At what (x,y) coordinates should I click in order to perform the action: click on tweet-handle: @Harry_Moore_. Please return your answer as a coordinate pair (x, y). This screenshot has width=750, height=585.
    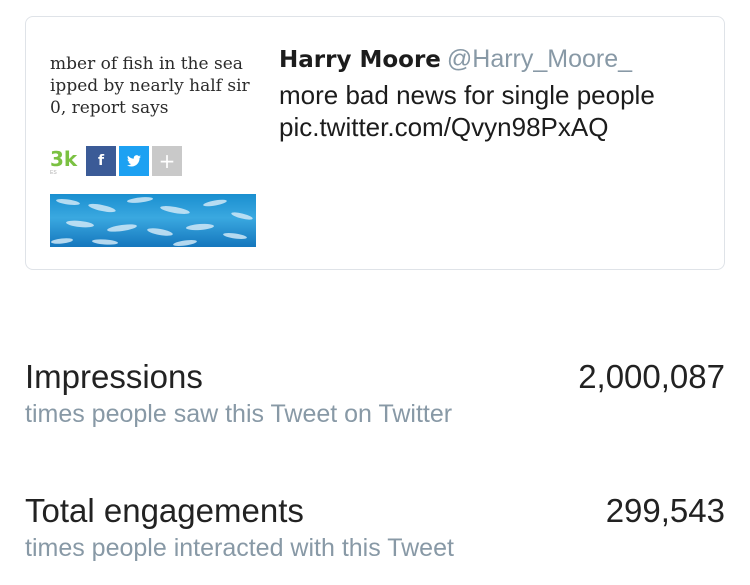
    Looking at the image, I should click on (539, 59).